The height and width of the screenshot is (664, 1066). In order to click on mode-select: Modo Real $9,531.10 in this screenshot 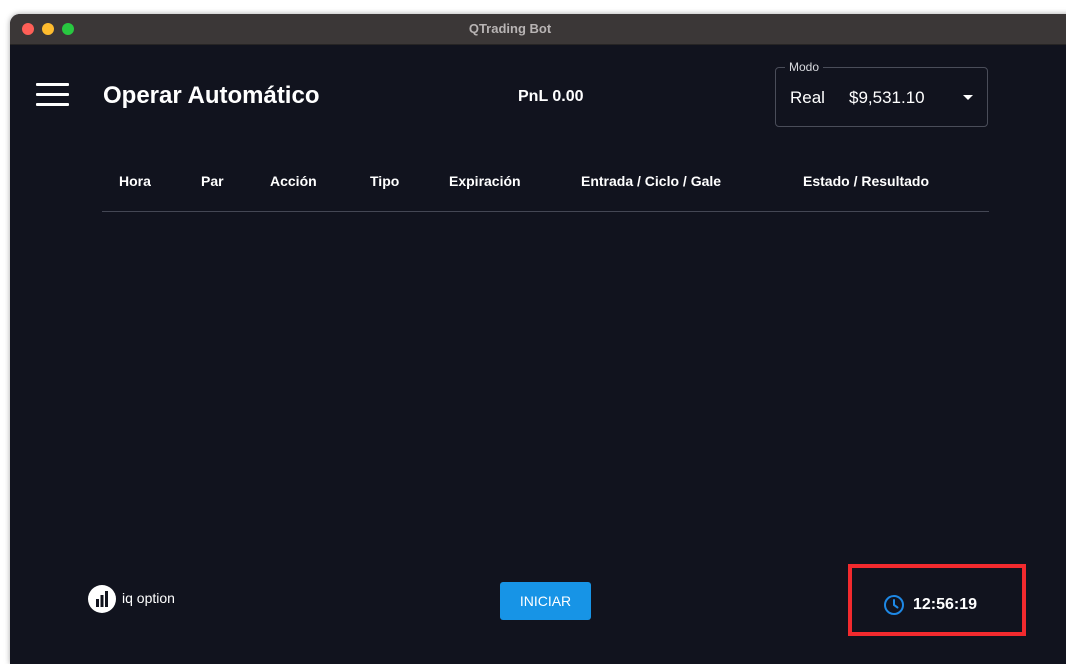, I will do `click(881, 93)`.